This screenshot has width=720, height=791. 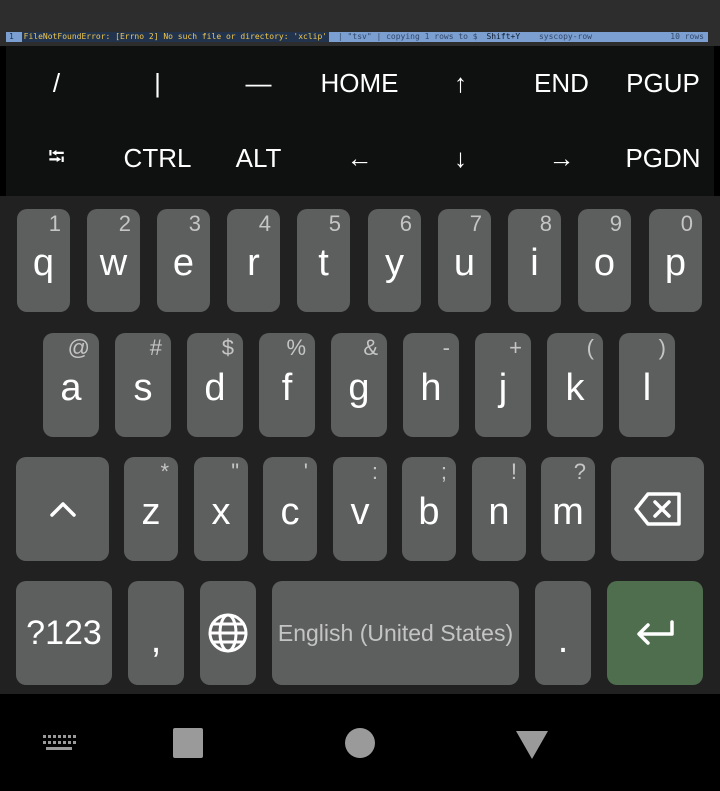 I want to click on key-m: ? m, so click(x=568, y=509).